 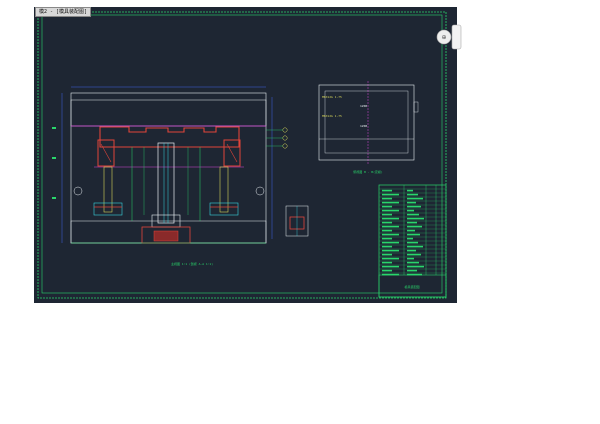 What do you see at coordinates (166, 236) in the screenshot?
I see `locating-ring-inner` at bounding box center [166, 236].